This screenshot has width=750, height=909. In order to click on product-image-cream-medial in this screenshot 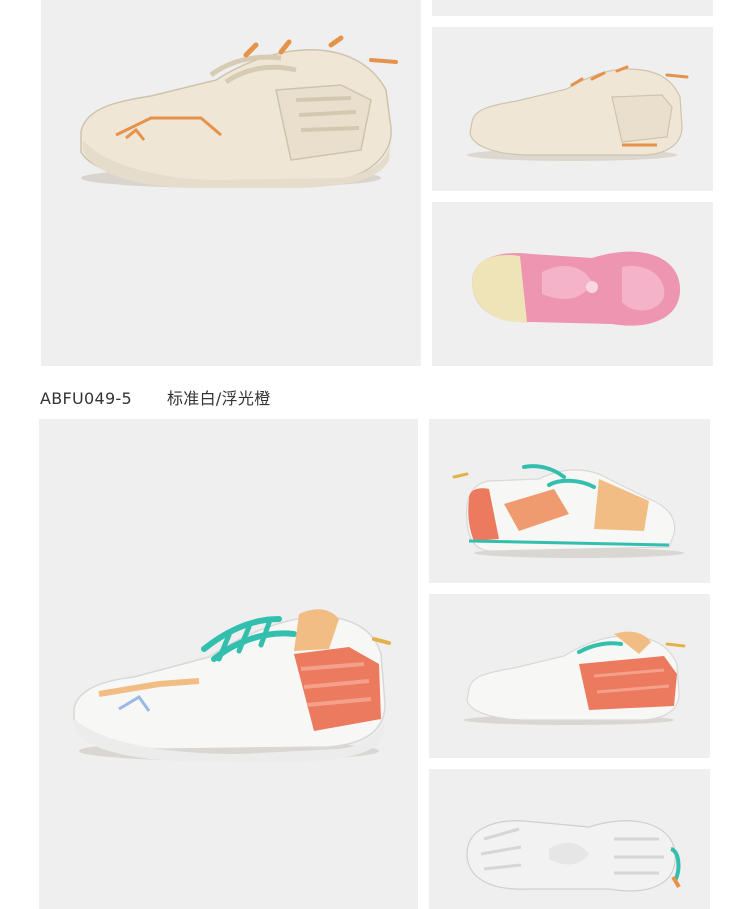, I will do `click(572, 109)`.